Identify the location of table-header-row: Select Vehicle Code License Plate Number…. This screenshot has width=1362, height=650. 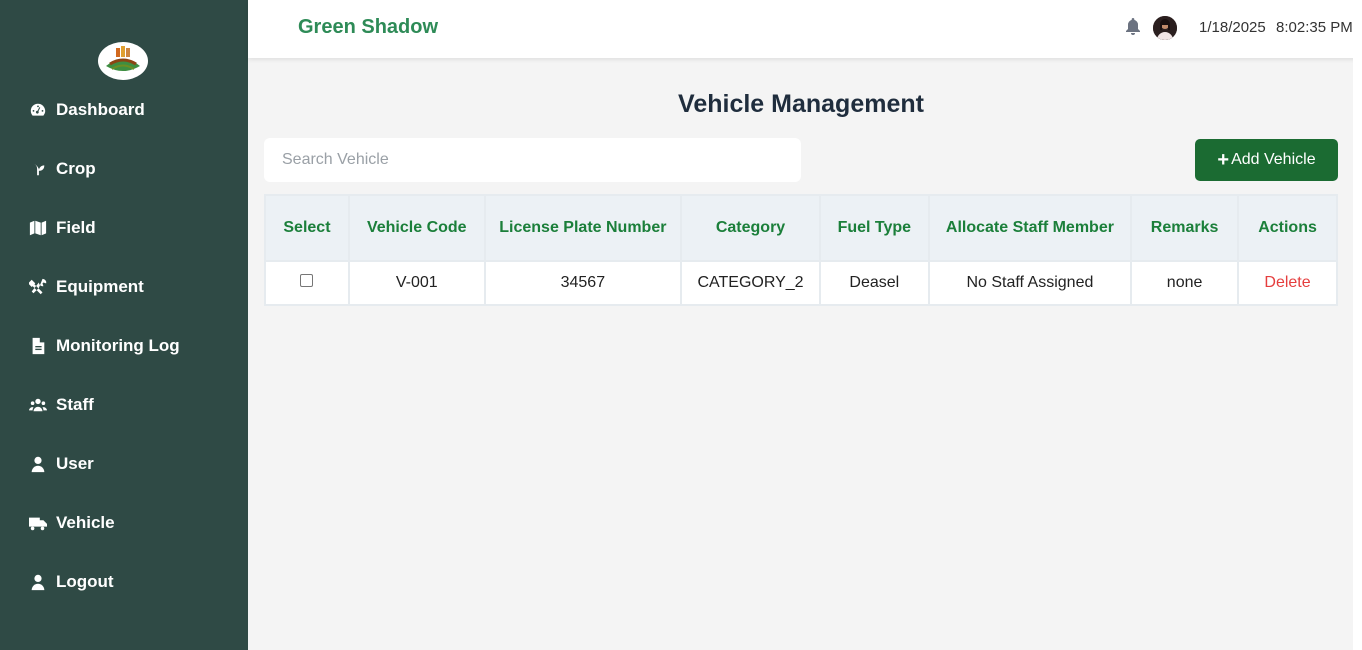
(801, 228).